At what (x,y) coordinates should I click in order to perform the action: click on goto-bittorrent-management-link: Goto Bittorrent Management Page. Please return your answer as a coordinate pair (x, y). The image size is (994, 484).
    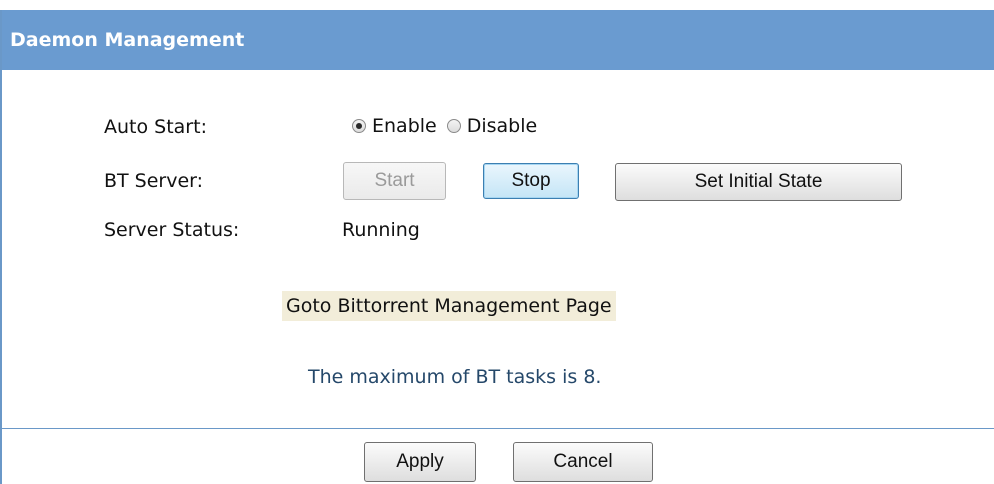
    Looking at the image, I should click on (449, 306).